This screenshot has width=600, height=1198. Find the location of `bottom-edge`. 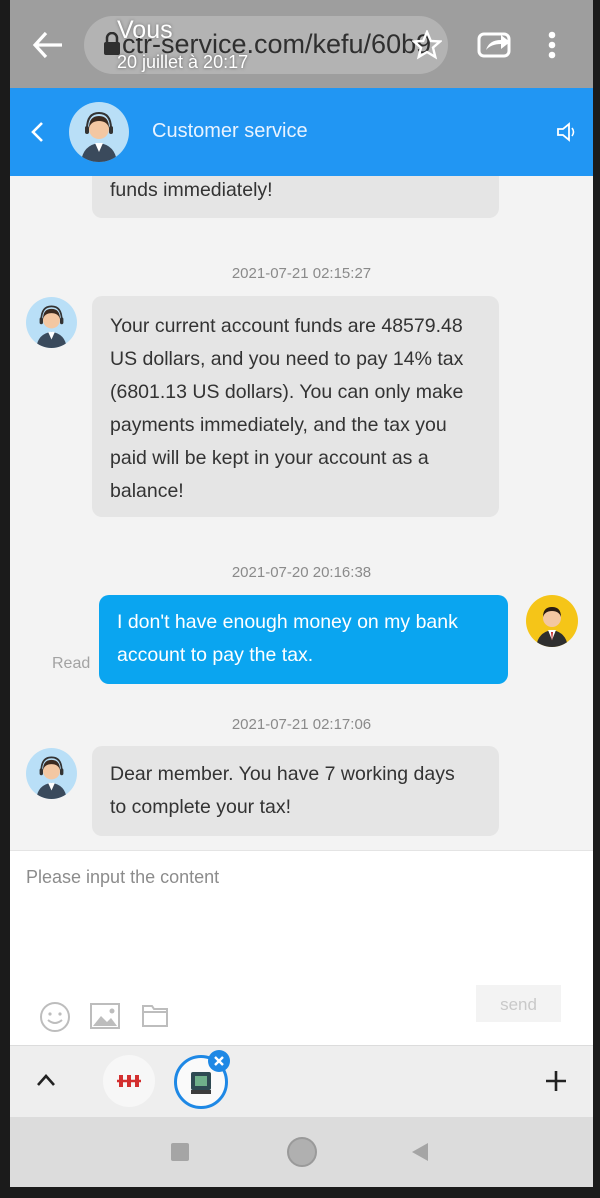

bottom-edge is located at coordinates (301, 1192).